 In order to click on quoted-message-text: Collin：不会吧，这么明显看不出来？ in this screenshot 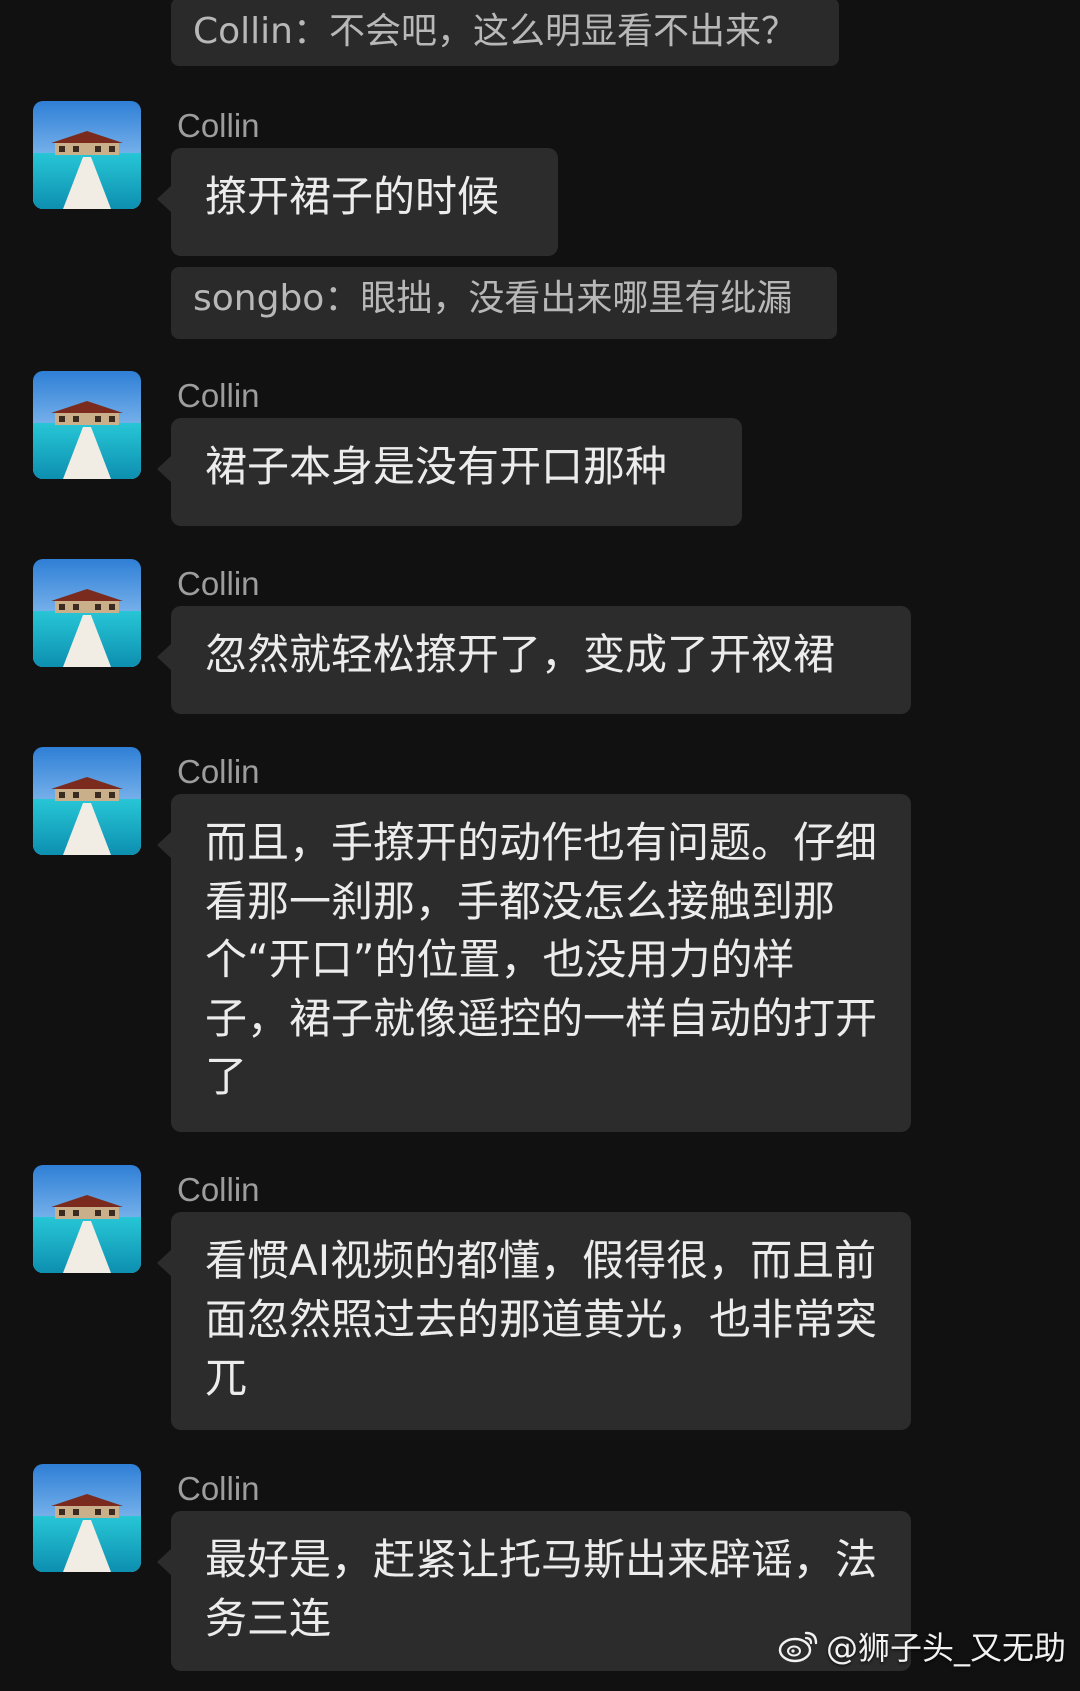, I will do `click(495, 31)`.